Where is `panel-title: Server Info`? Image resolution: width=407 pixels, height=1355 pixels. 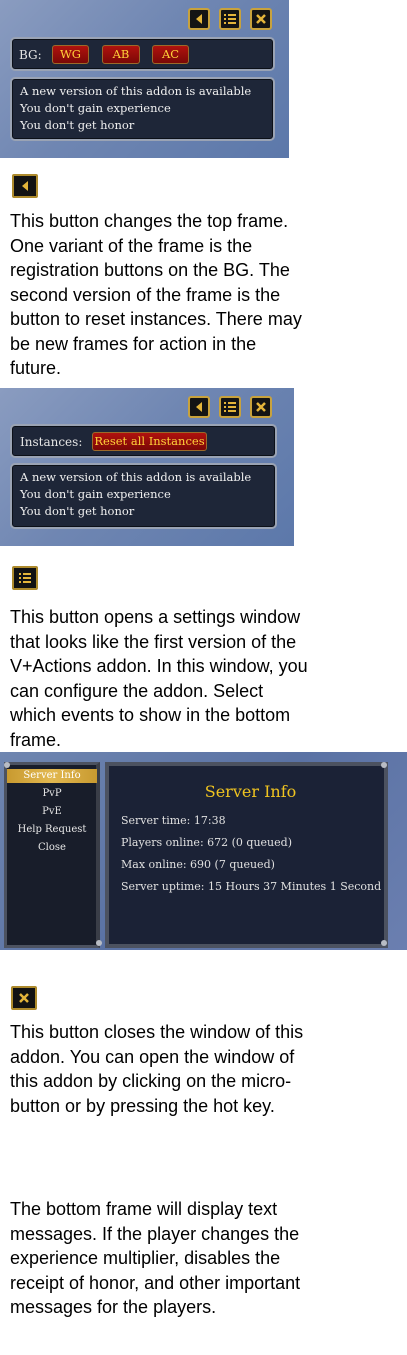
panel-title: Server Info is located at coordinates (250, 791).